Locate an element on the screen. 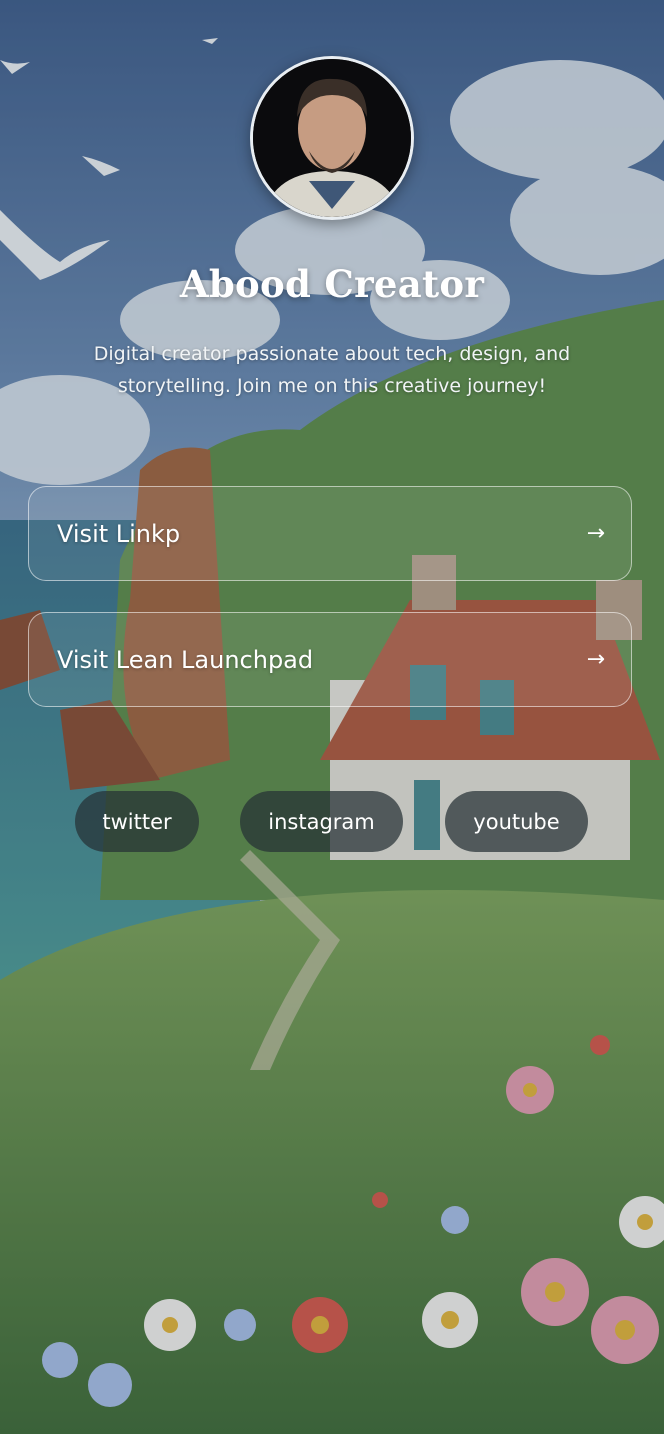 The height and width of the screenshot is (1434, 664). user-avatar-photo is located at coordinates (332, 138).